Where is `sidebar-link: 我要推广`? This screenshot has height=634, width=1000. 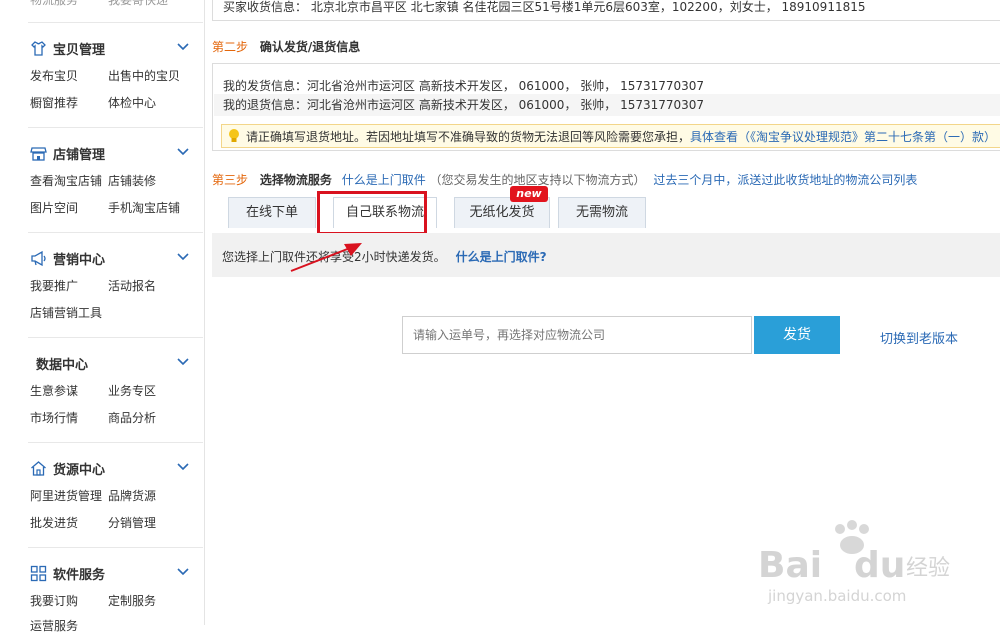
sidebar-link: 我要推广 is located at coordinates (54, 285).